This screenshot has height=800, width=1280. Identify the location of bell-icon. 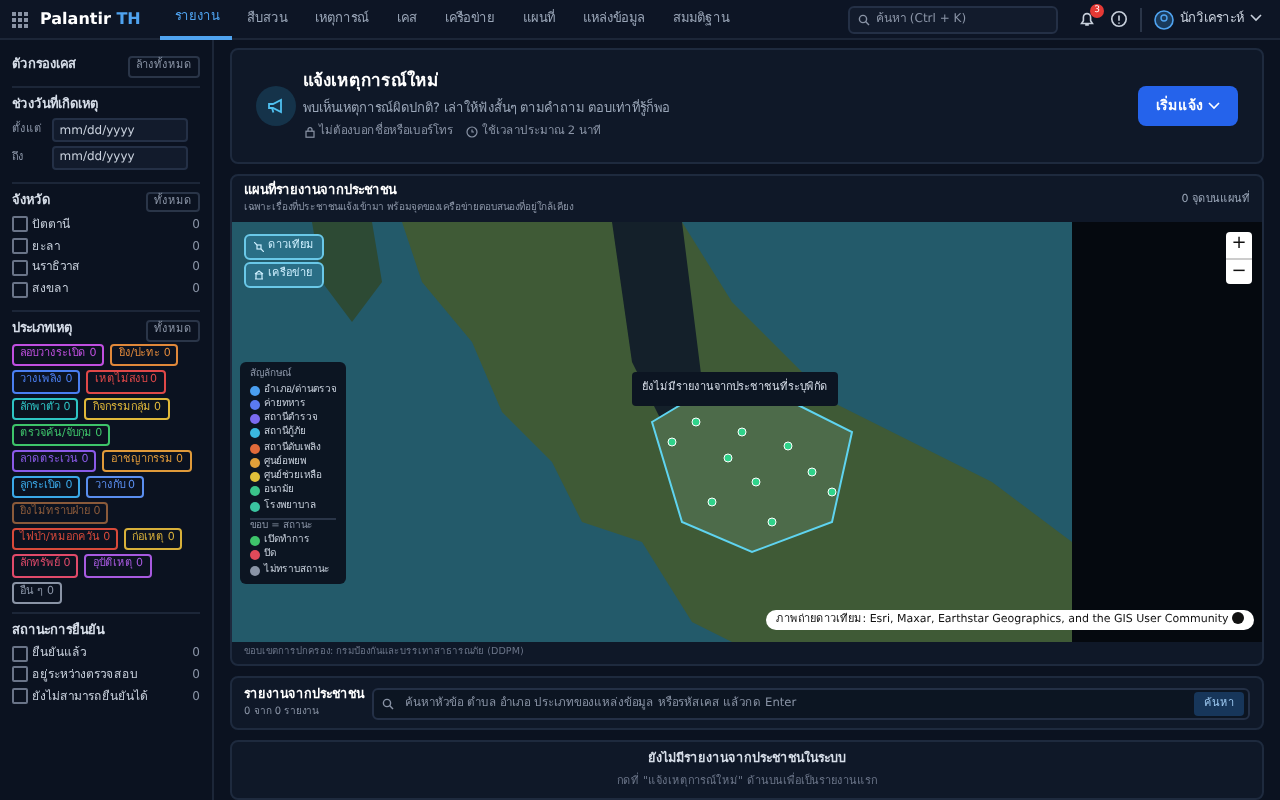
(1087, 19).